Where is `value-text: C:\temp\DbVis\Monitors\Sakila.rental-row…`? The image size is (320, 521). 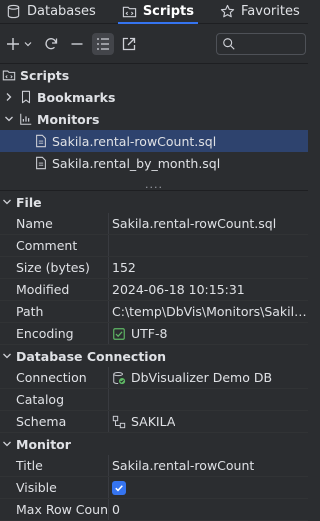 value-text: C:\temp\DbVis\Monitors\Sakila.rental-row… is located at coordinates (210, 311).